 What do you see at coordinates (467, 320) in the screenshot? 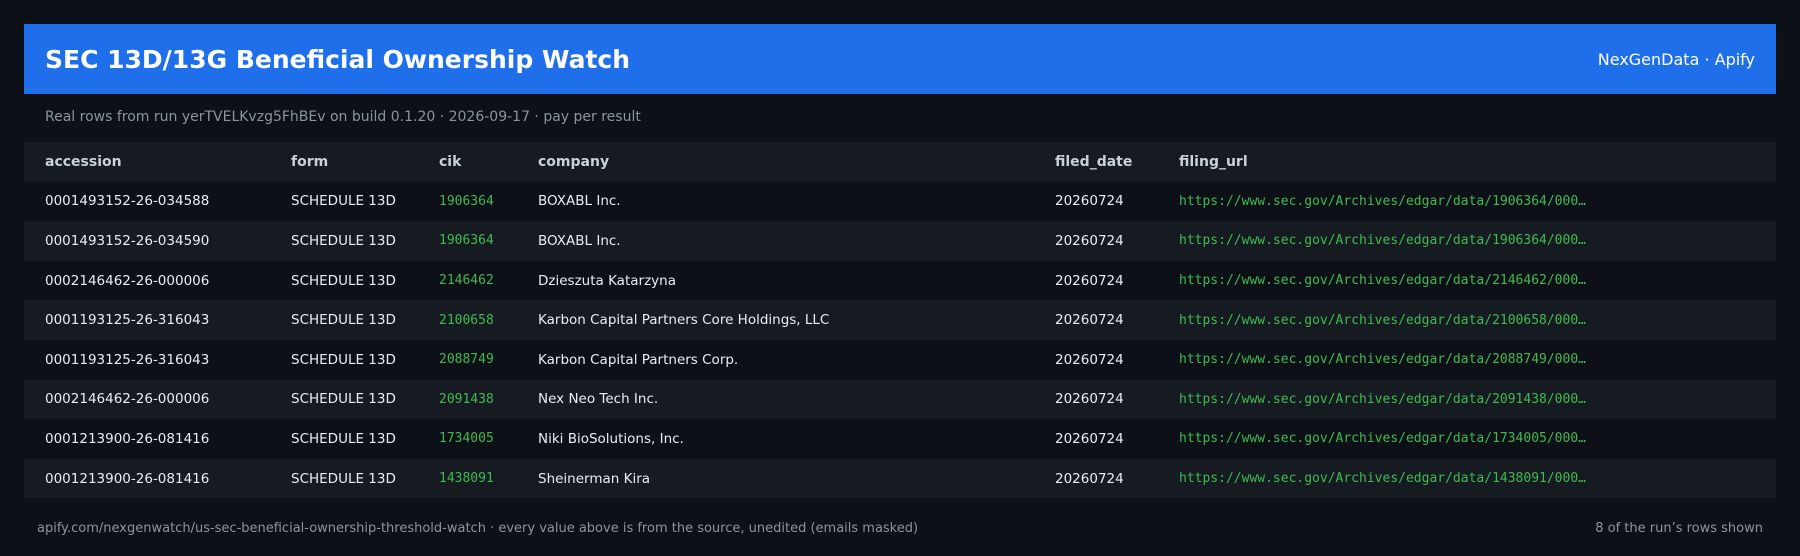
I see `cell-cik: 2100658` at bounding box center [467, 320].